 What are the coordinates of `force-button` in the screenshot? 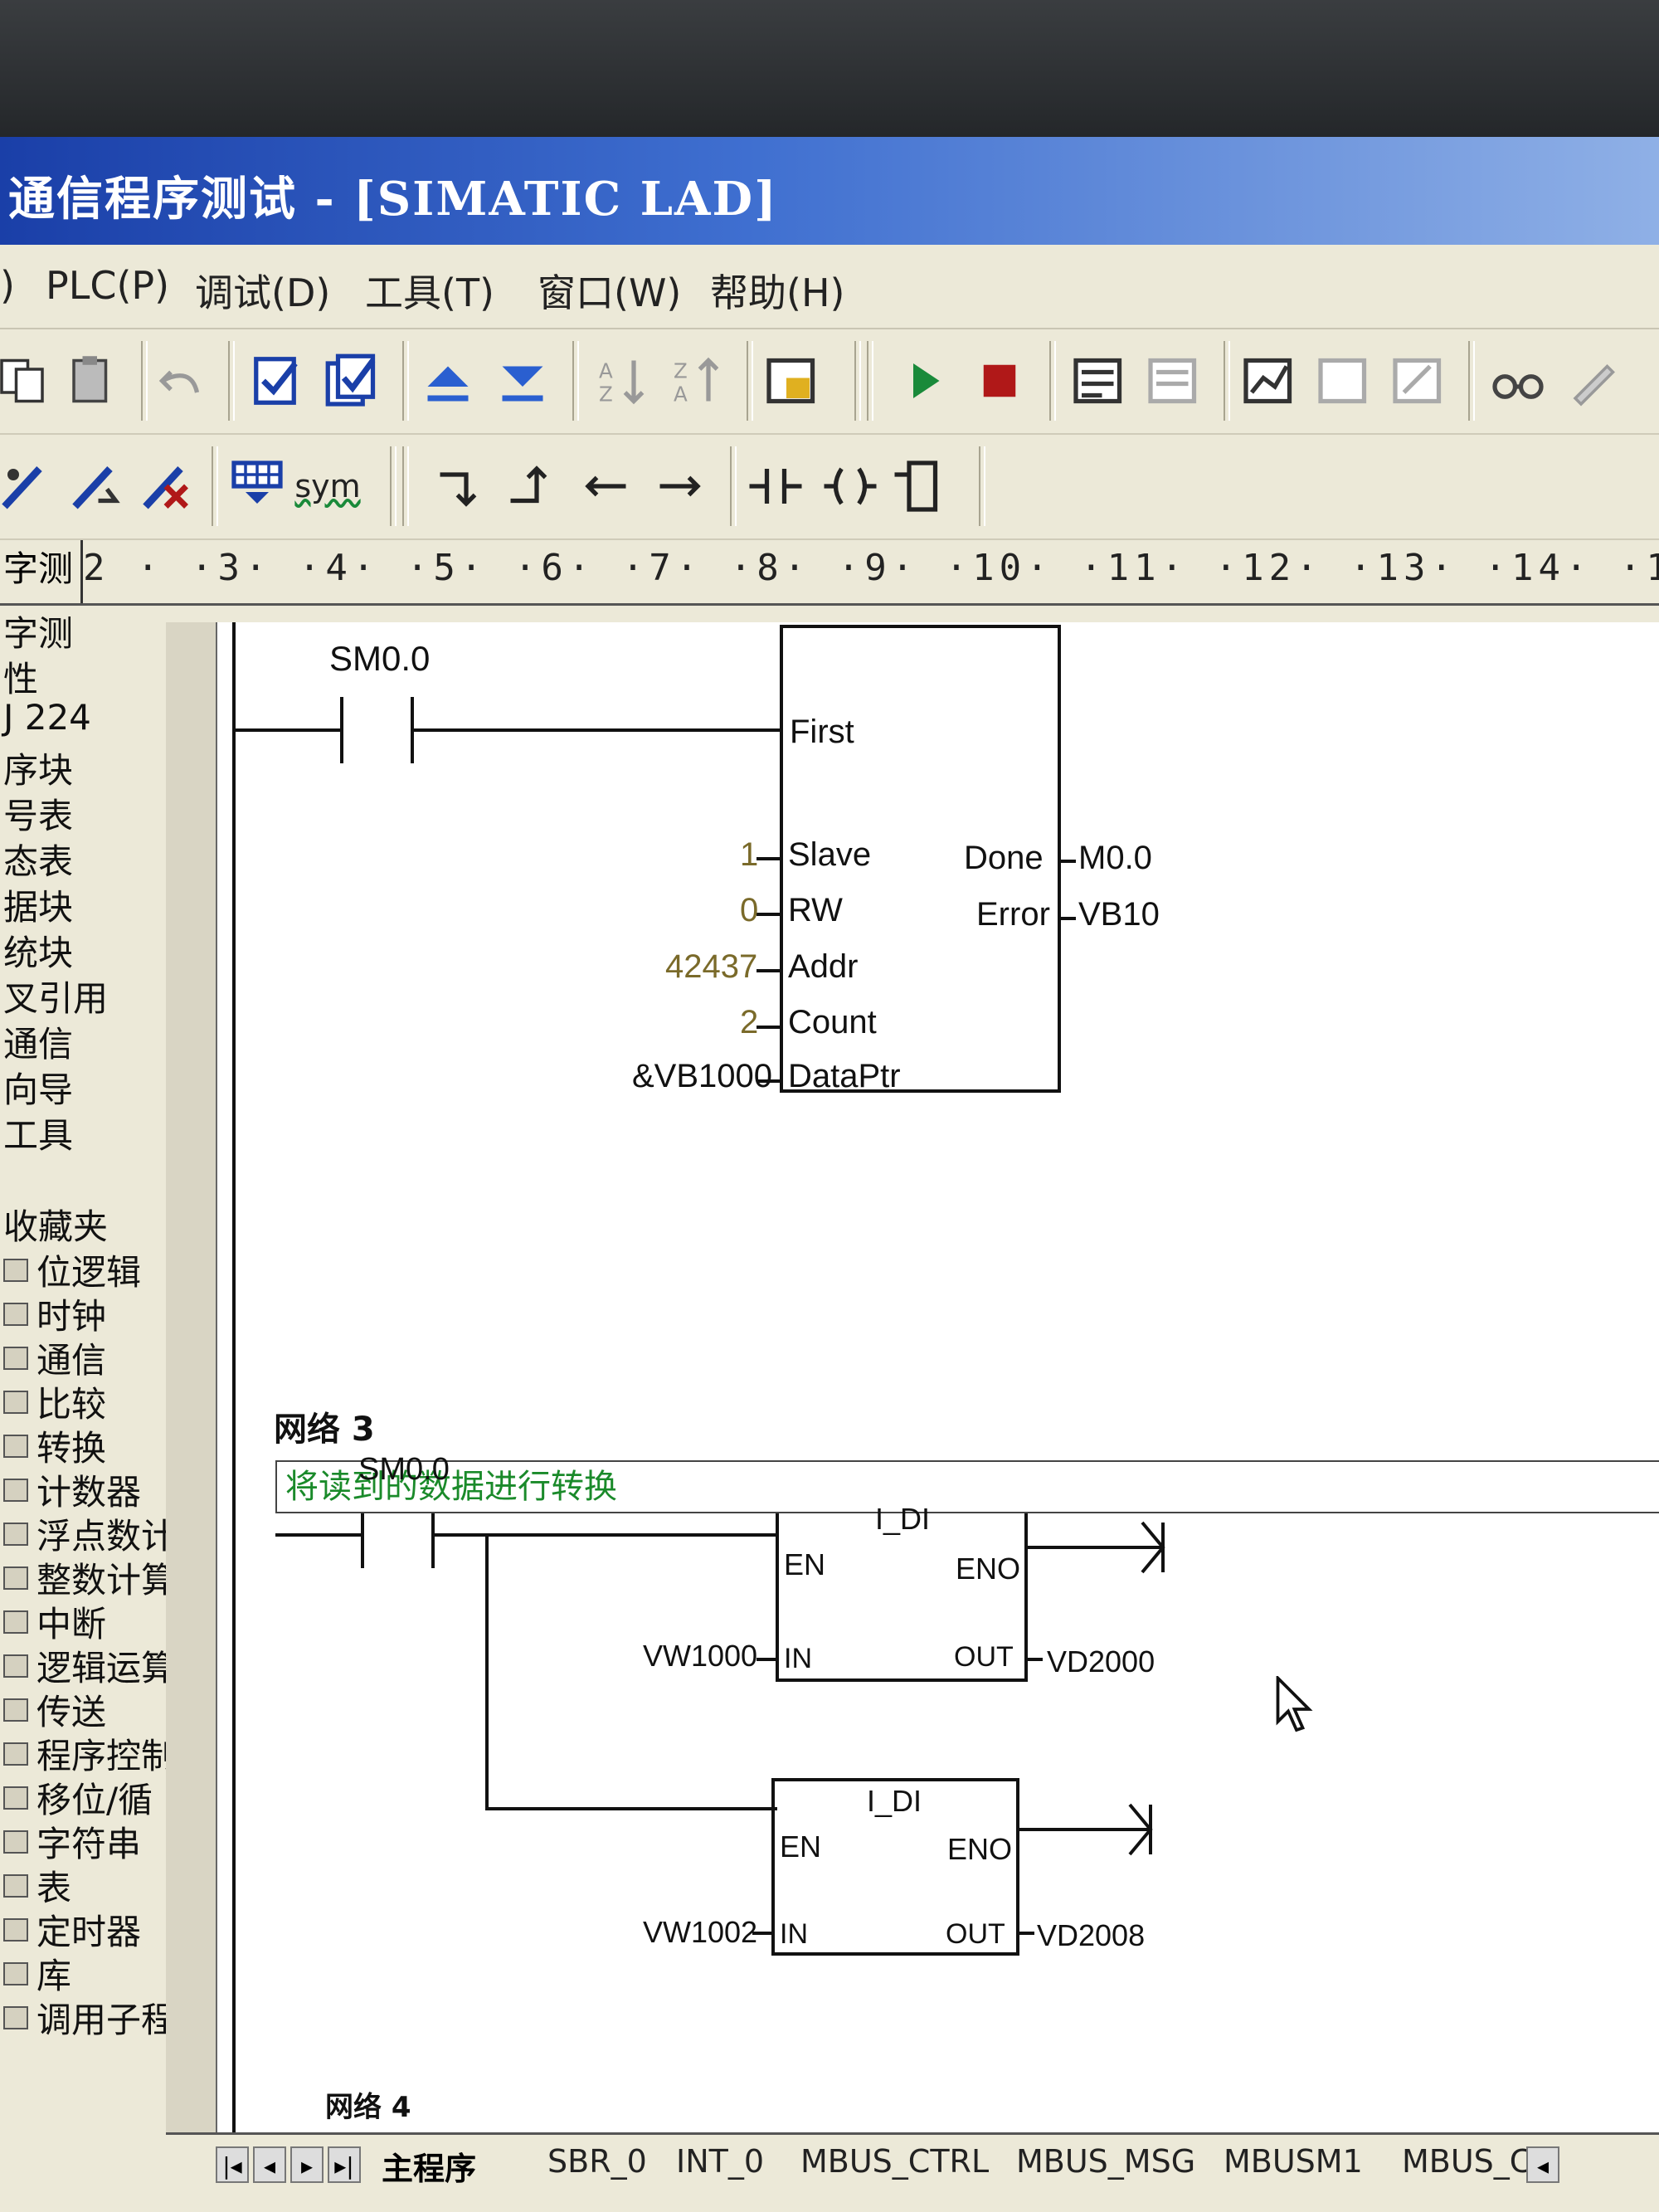 It's located at (1518, 381).